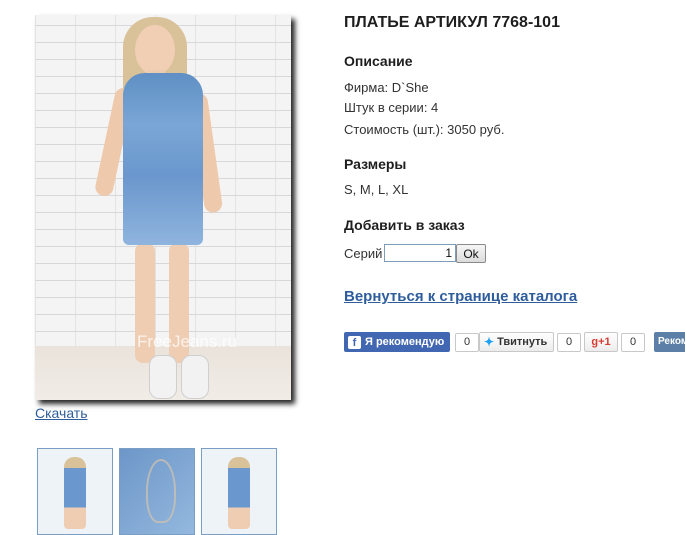 This screenshot has height=535, width=685. Describe the element at coordinates (595, 342) in the screenshot. I see `google-plus-icon: g` at that location.